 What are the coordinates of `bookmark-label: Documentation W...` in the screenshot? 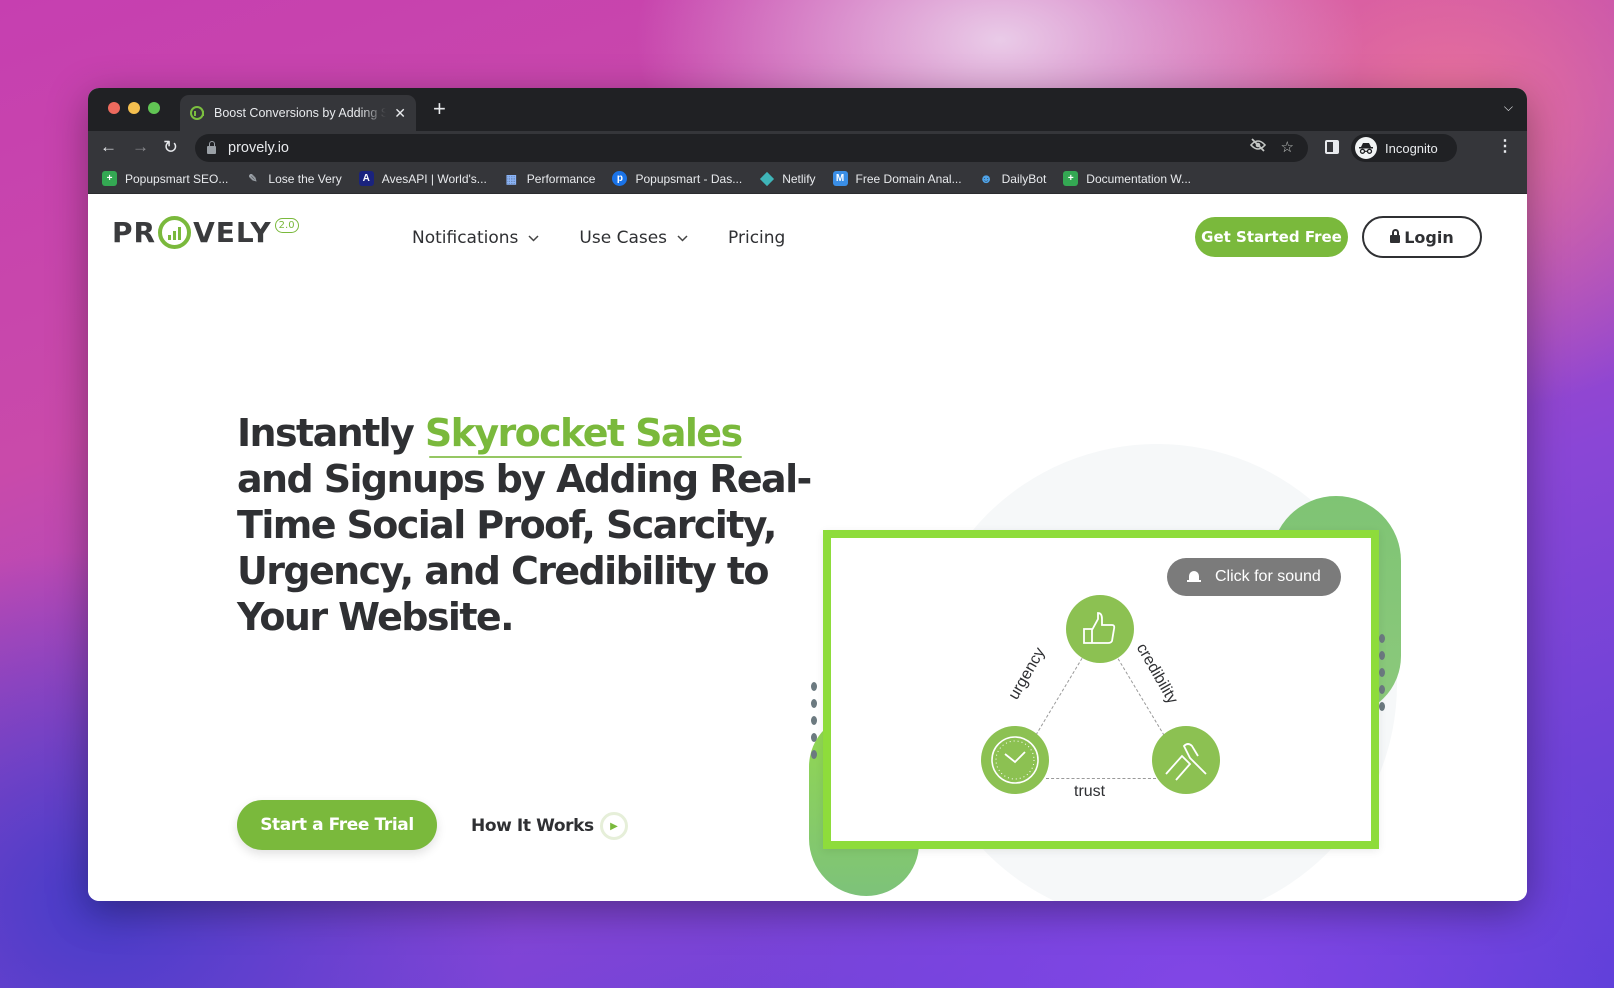 It's located at (1139, 178).